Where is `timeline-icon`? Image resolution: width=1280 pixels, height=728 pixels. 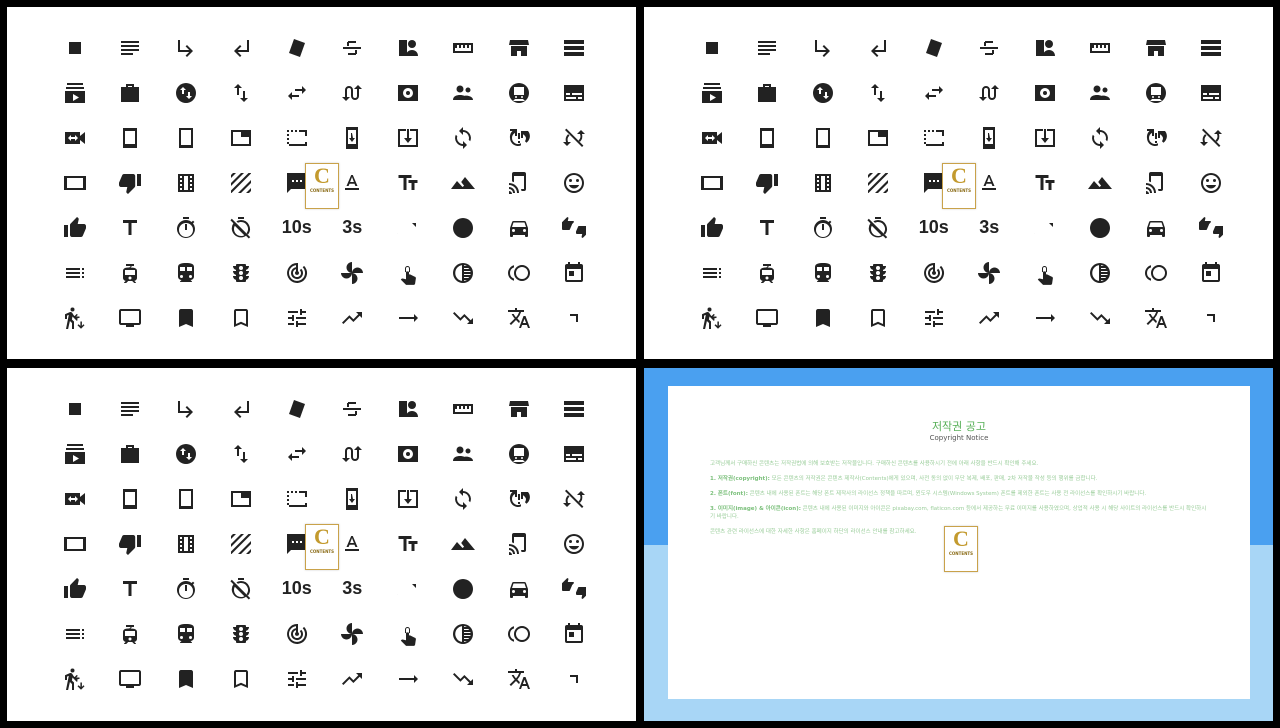
timeline-icon is located at coordinates (408, 588).